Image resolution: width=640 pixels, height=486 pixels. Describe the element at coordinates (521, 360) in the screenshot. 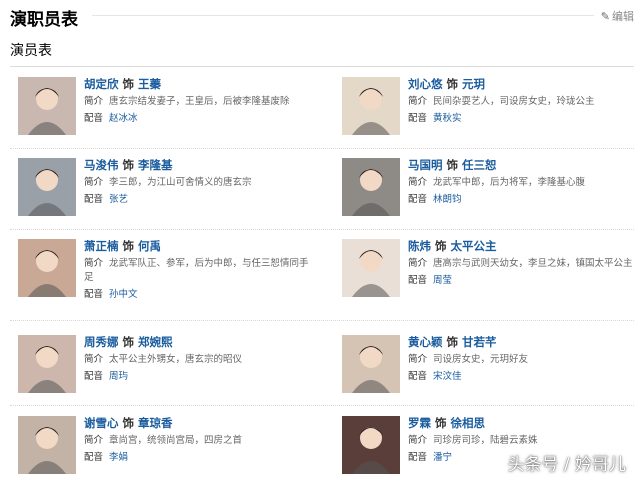

I see `intro-line: 简介 司设房女史，元玥好友` at that location.